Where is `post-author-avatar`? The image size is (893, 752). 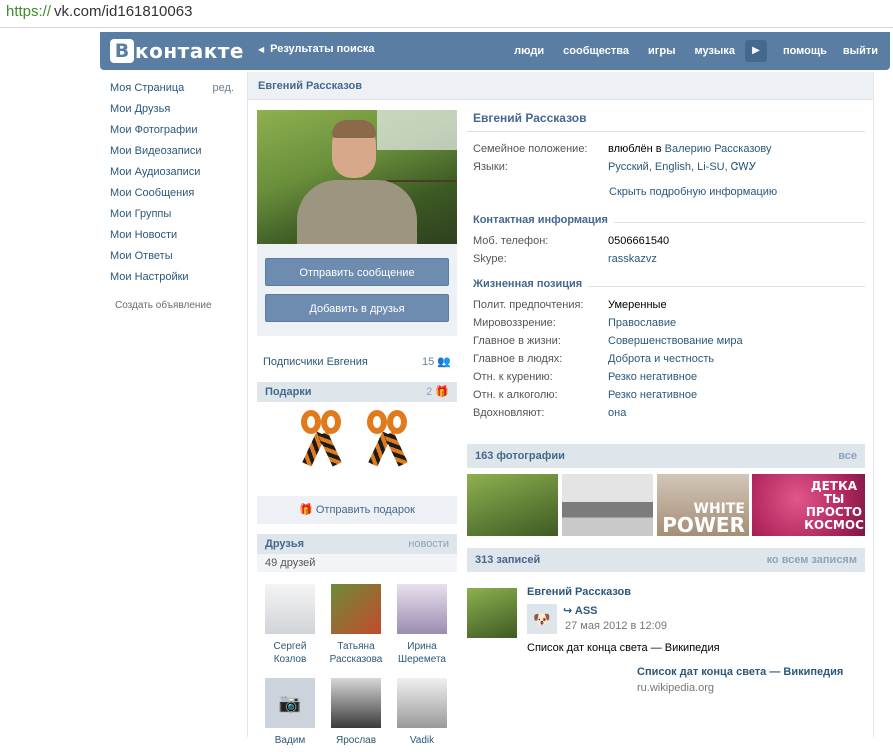
post-author-avatar is located at coordinates (492, 613).